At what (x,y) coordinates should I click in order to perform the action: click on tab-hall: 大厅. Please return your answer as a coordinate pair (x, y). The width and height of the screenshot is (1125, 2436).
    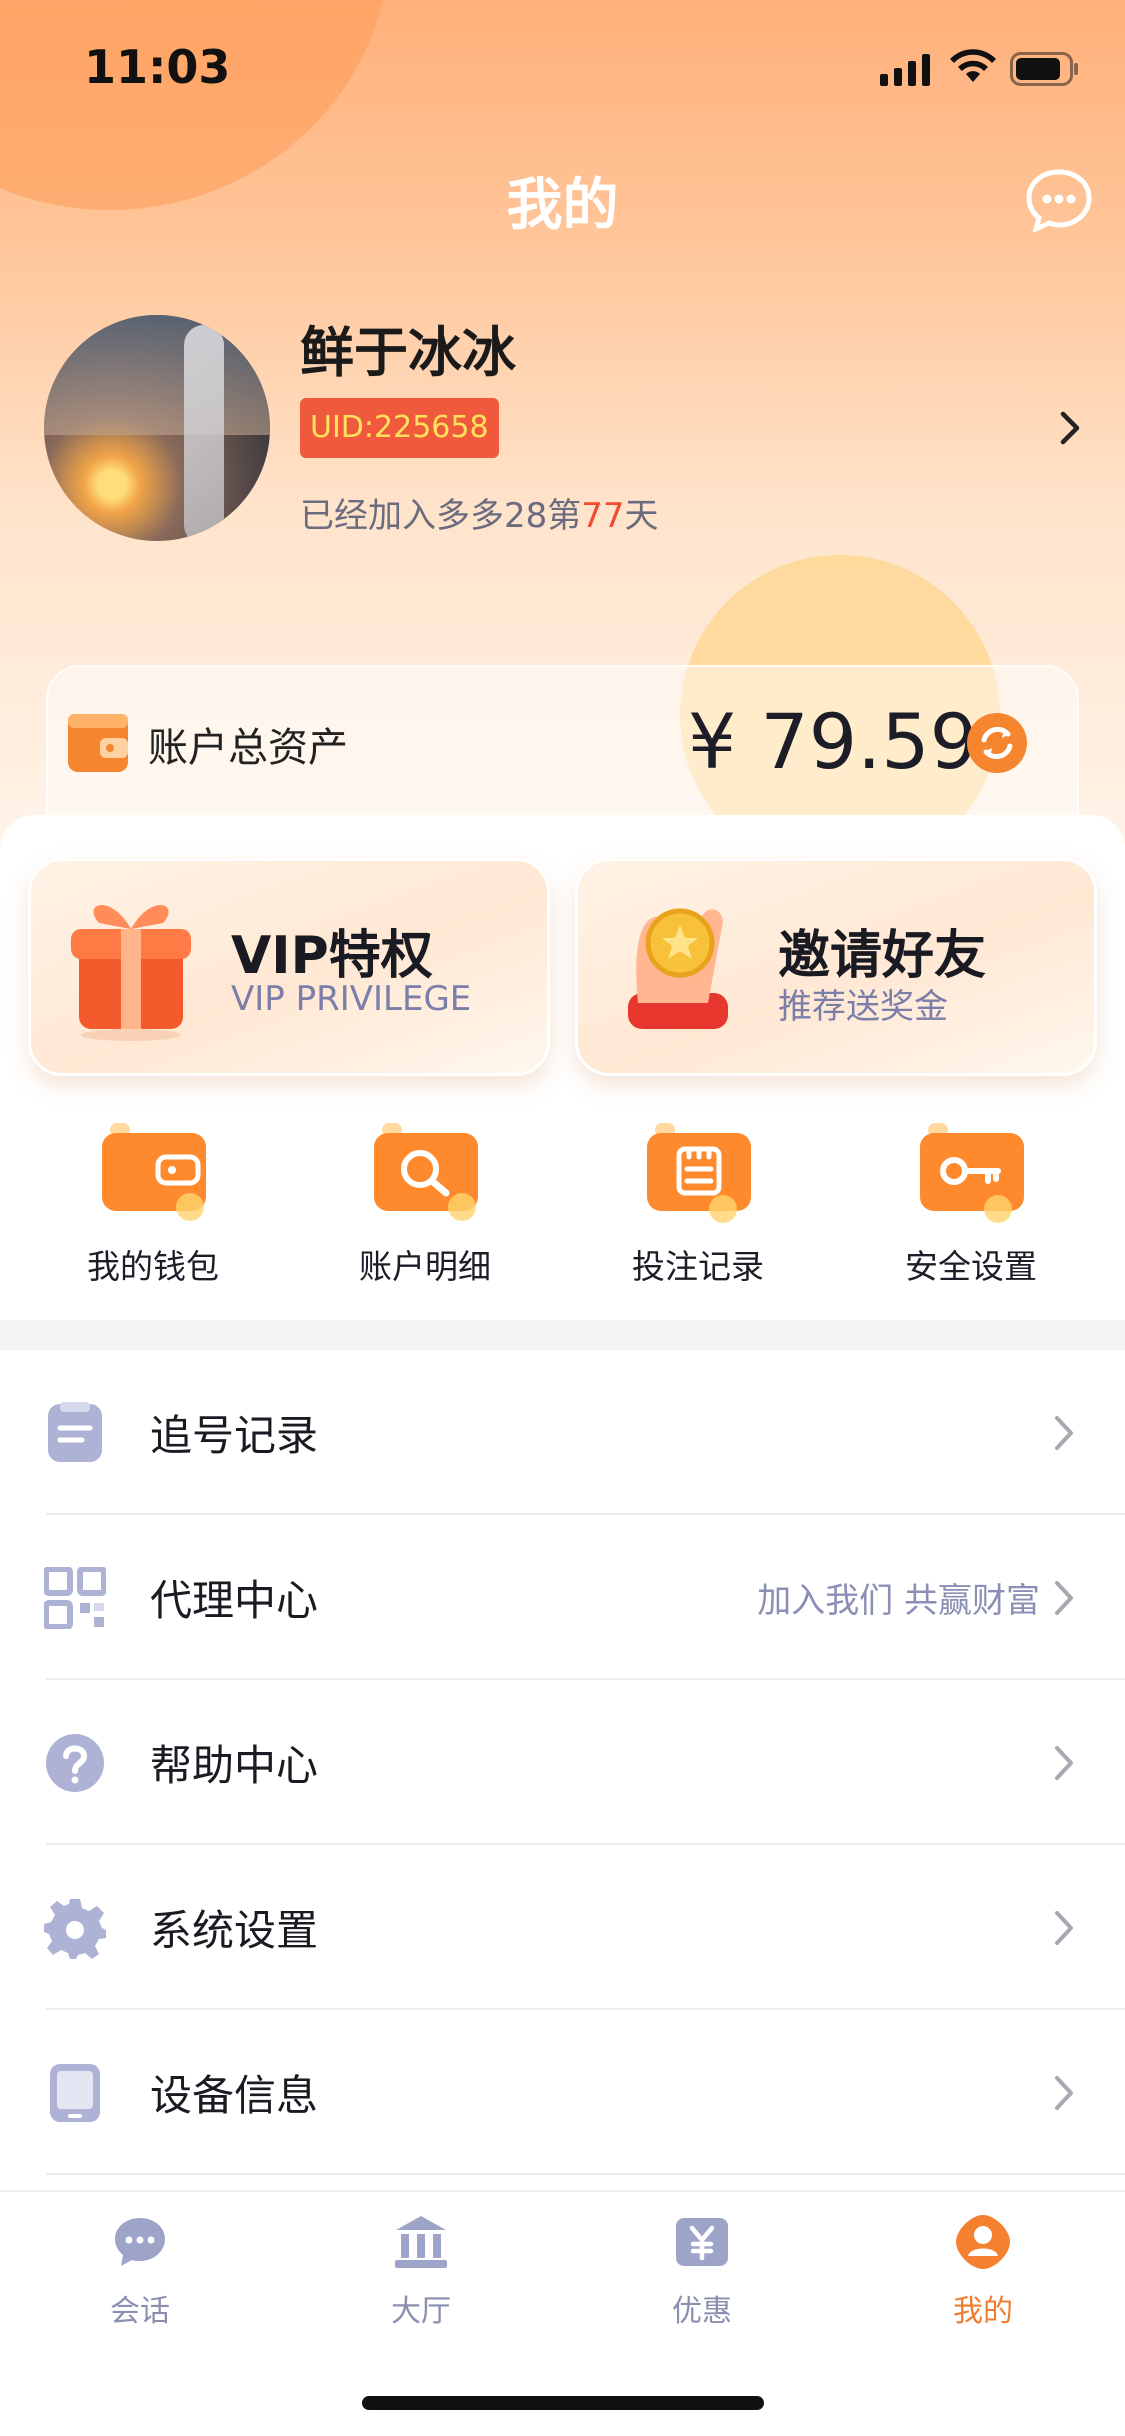
    Looking at the image, I should click on (421, 2279).